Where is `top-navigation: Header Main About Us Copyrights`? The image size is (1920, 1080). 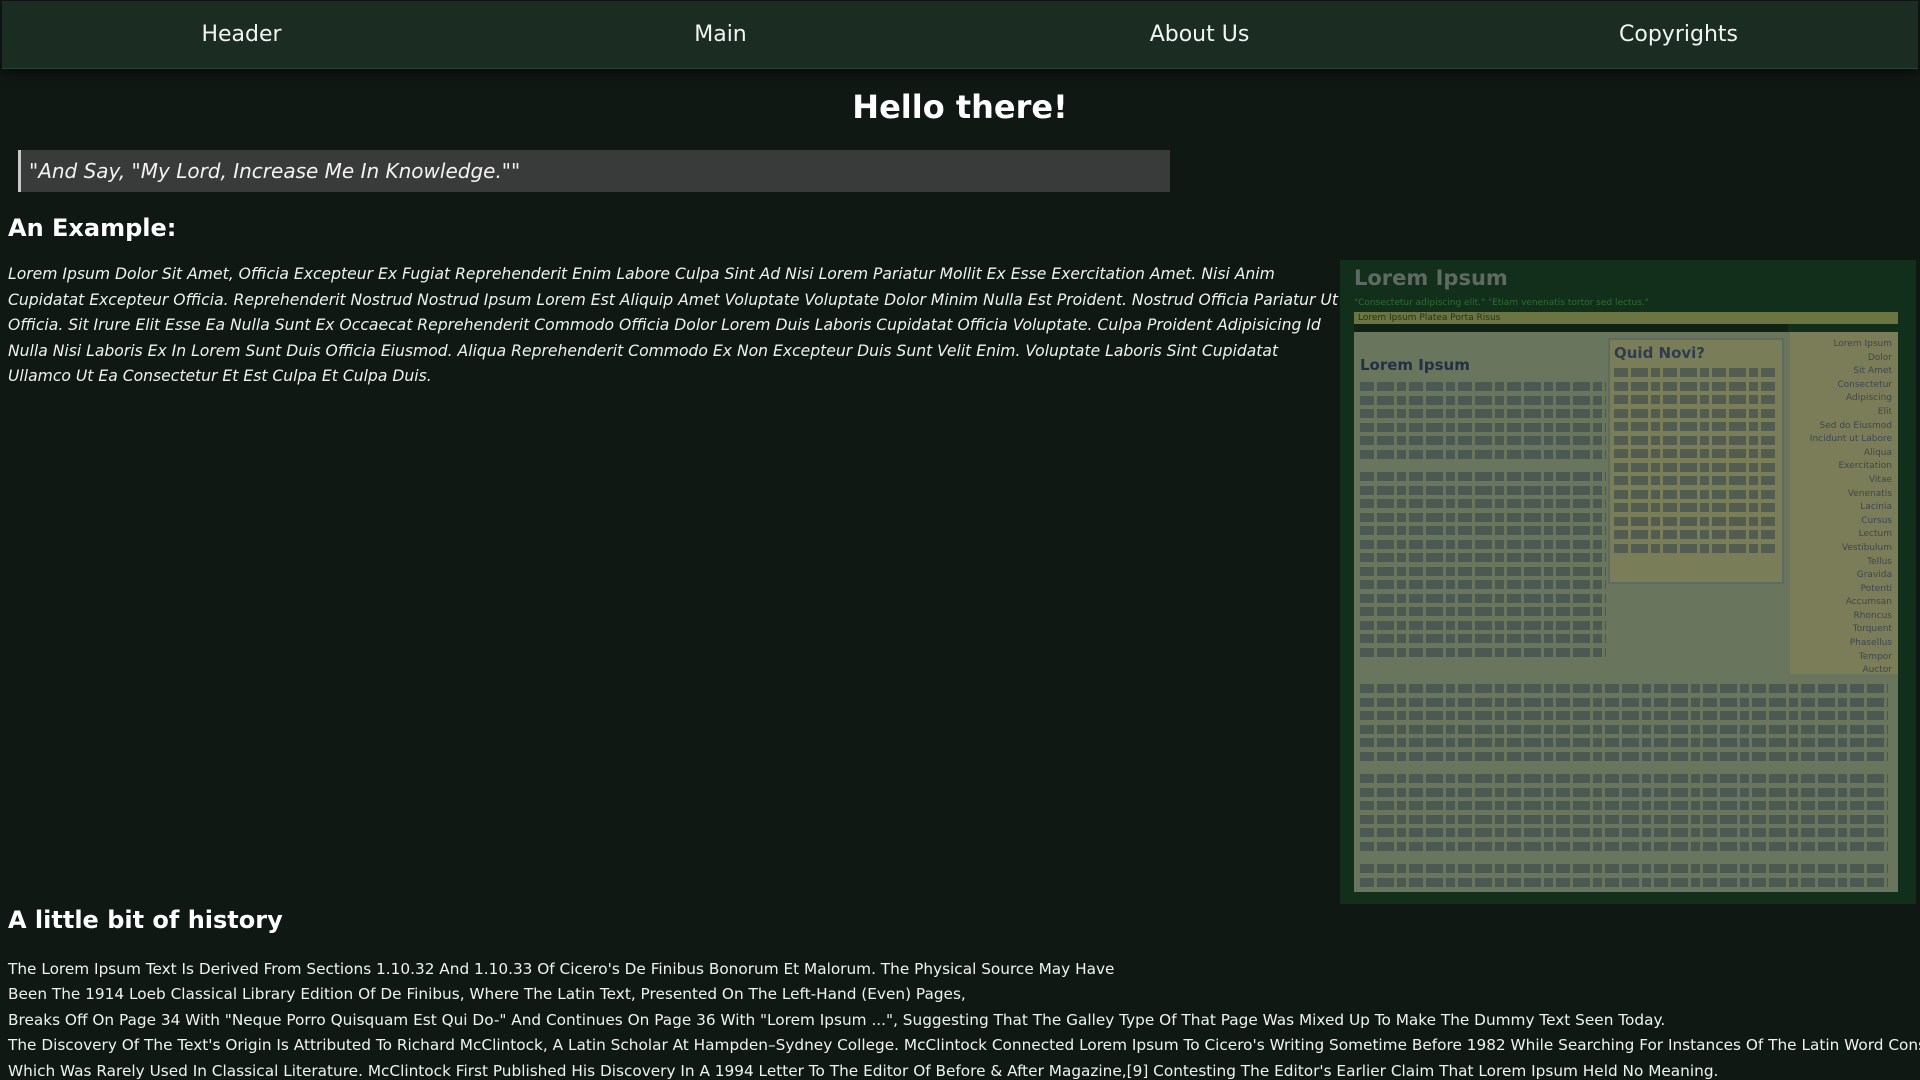 top-navigation: Header Main About Us Copyrights is located at coordinates (960, 35).